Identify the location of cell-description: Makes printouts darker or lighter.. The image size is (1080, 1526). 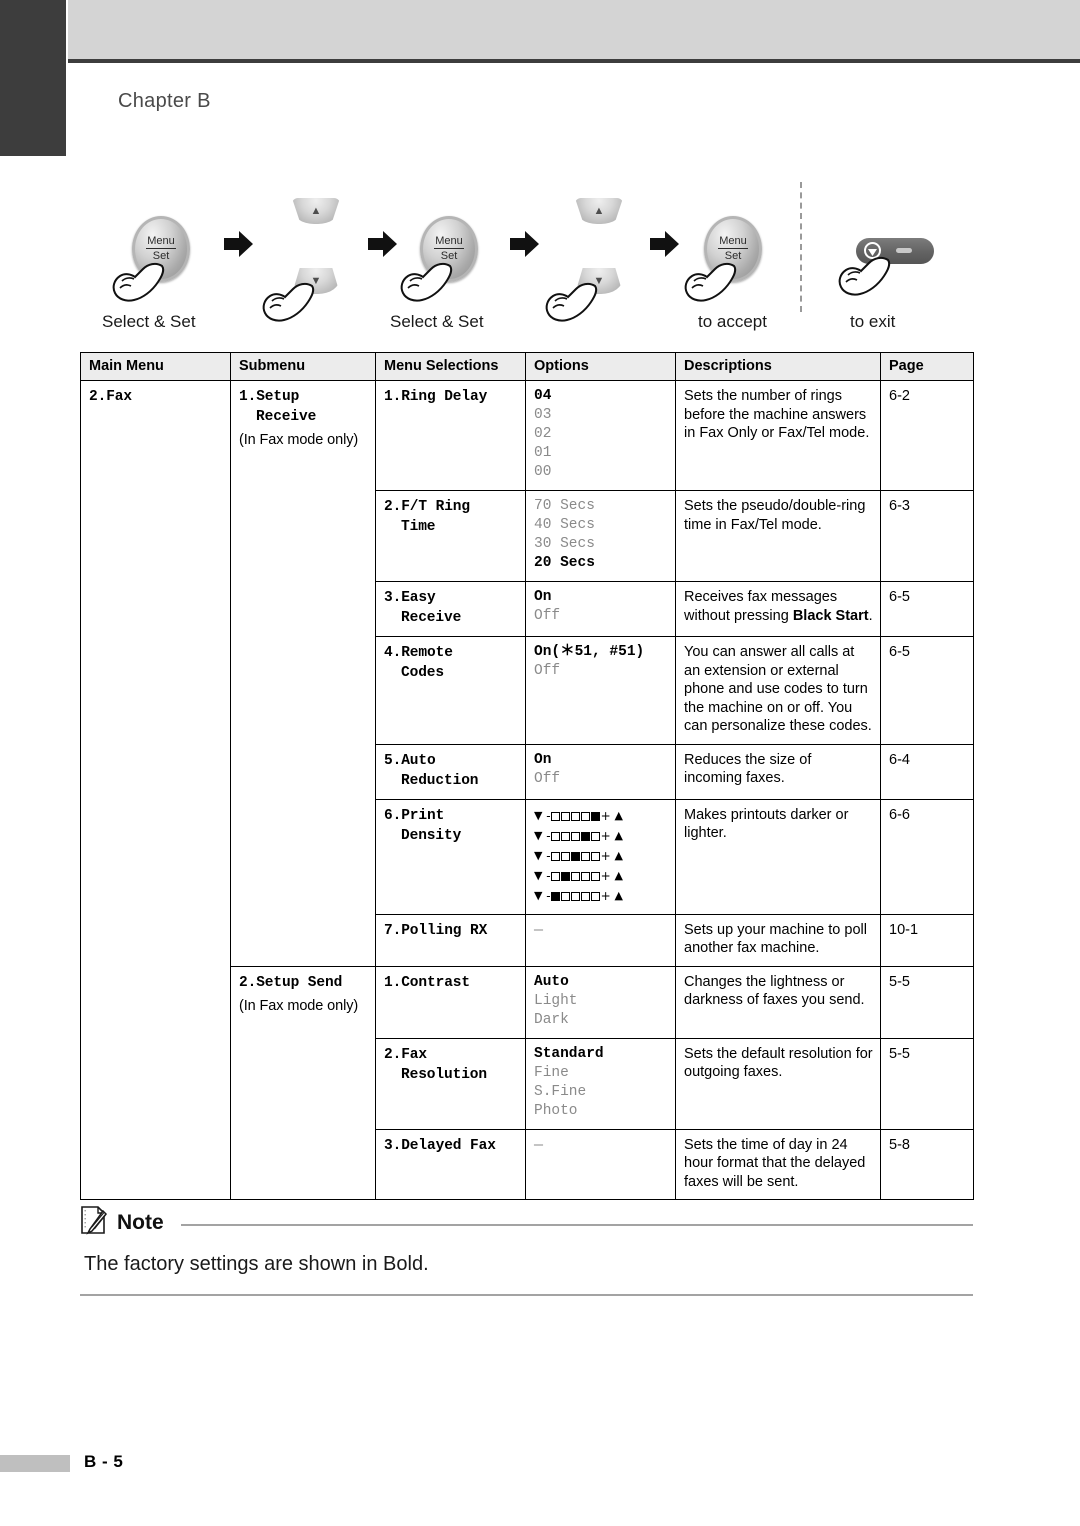
(778, 856).